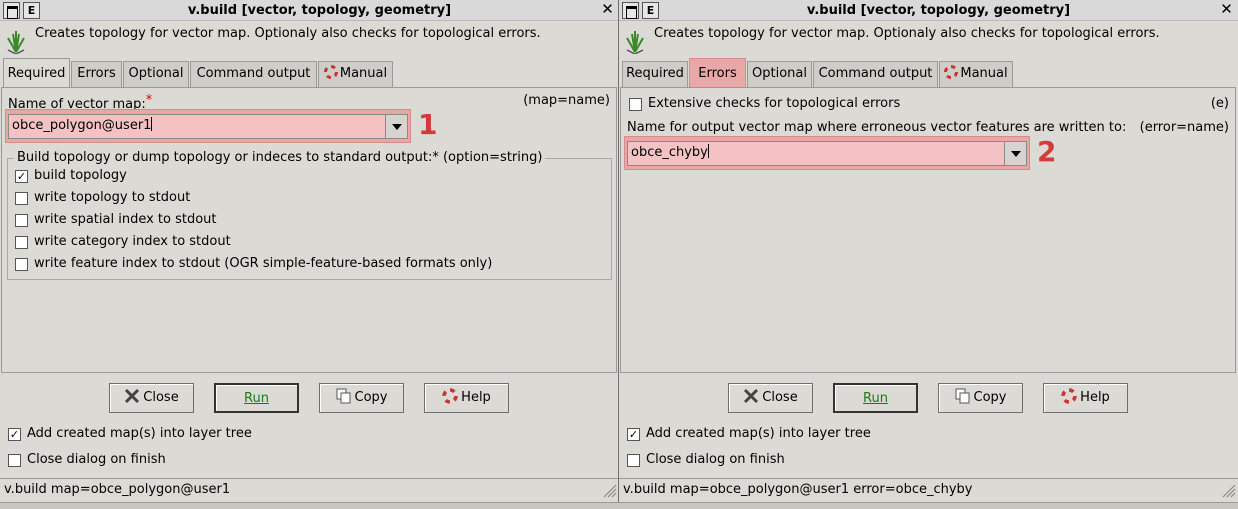 The image size is (1238, 509). What do you see at coordinates (566, 100) in the screenshot?
I see `map-param: (map=name)` at bounding box center [566, 100].